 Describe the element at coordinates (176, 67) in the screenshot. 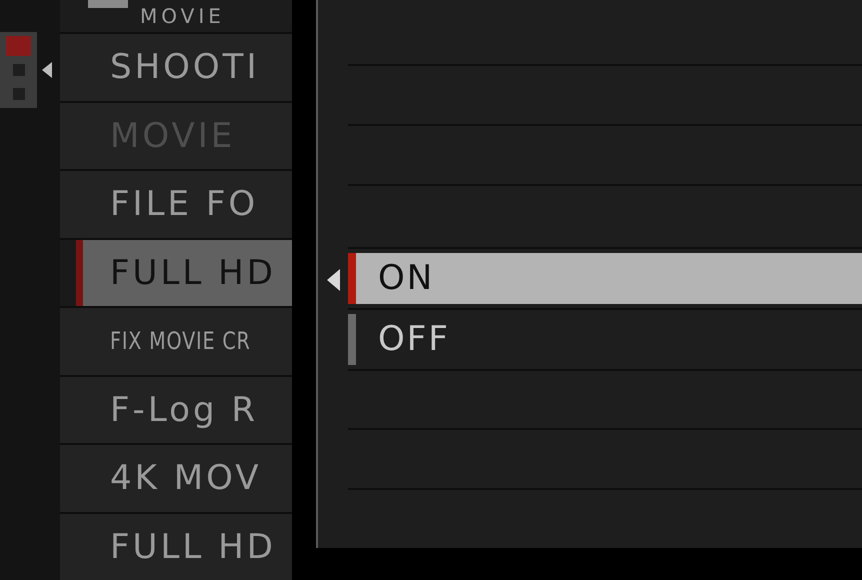

I see `menu-item: SHOOTI` at that location.